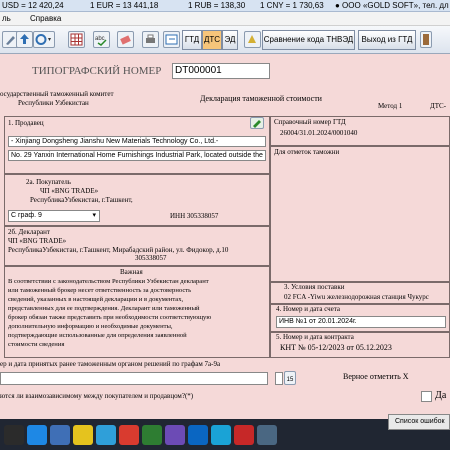 Image resolution: width=450 pixels, height=450 pixels. What do you see at coordinates (387, 40) in the screenshot?
I see `exit-gtd-button: Выход из ГТД` at bounding box center [387, 40].